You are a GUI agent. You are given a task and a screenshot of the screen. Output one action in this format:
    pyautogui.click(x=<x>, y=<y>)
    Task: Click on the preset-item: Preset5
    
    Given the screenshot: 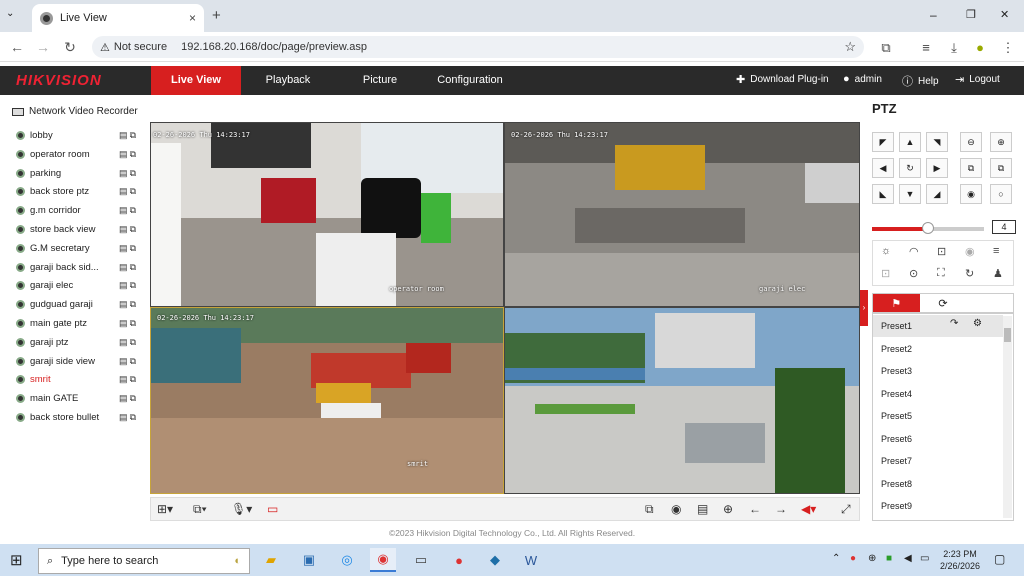 What is the action you would take?
    pyautogui.click(x=938, y=416)
    